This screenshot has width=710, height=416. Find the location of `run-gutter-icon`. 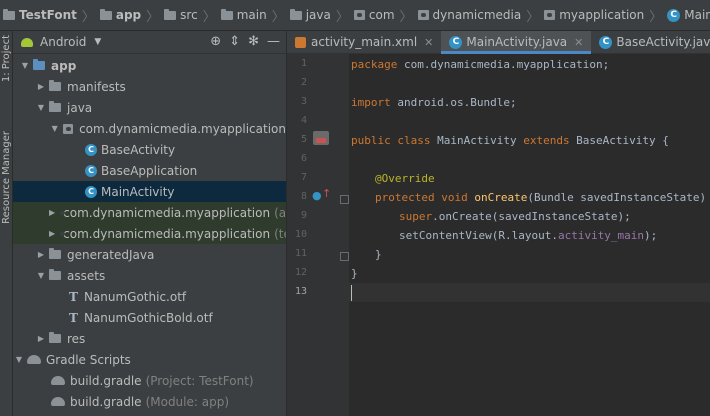

run-gutter-icon is located at coordinates (321, 138).